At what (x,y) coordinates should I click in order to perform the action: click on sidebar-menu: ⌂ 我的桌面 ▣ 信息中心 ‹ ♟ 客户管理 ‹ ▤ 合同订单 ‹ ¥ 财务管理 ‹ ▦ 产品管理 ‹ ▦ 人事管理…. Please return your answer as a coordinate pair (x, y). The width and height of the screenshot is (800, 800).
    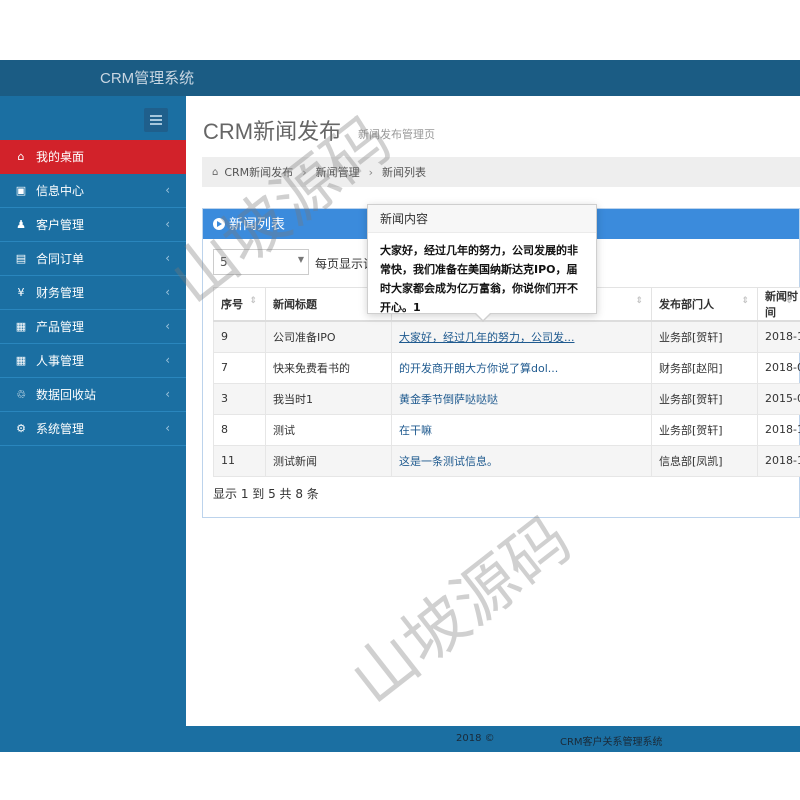
    Looking at the image, I should click on (93, 293).